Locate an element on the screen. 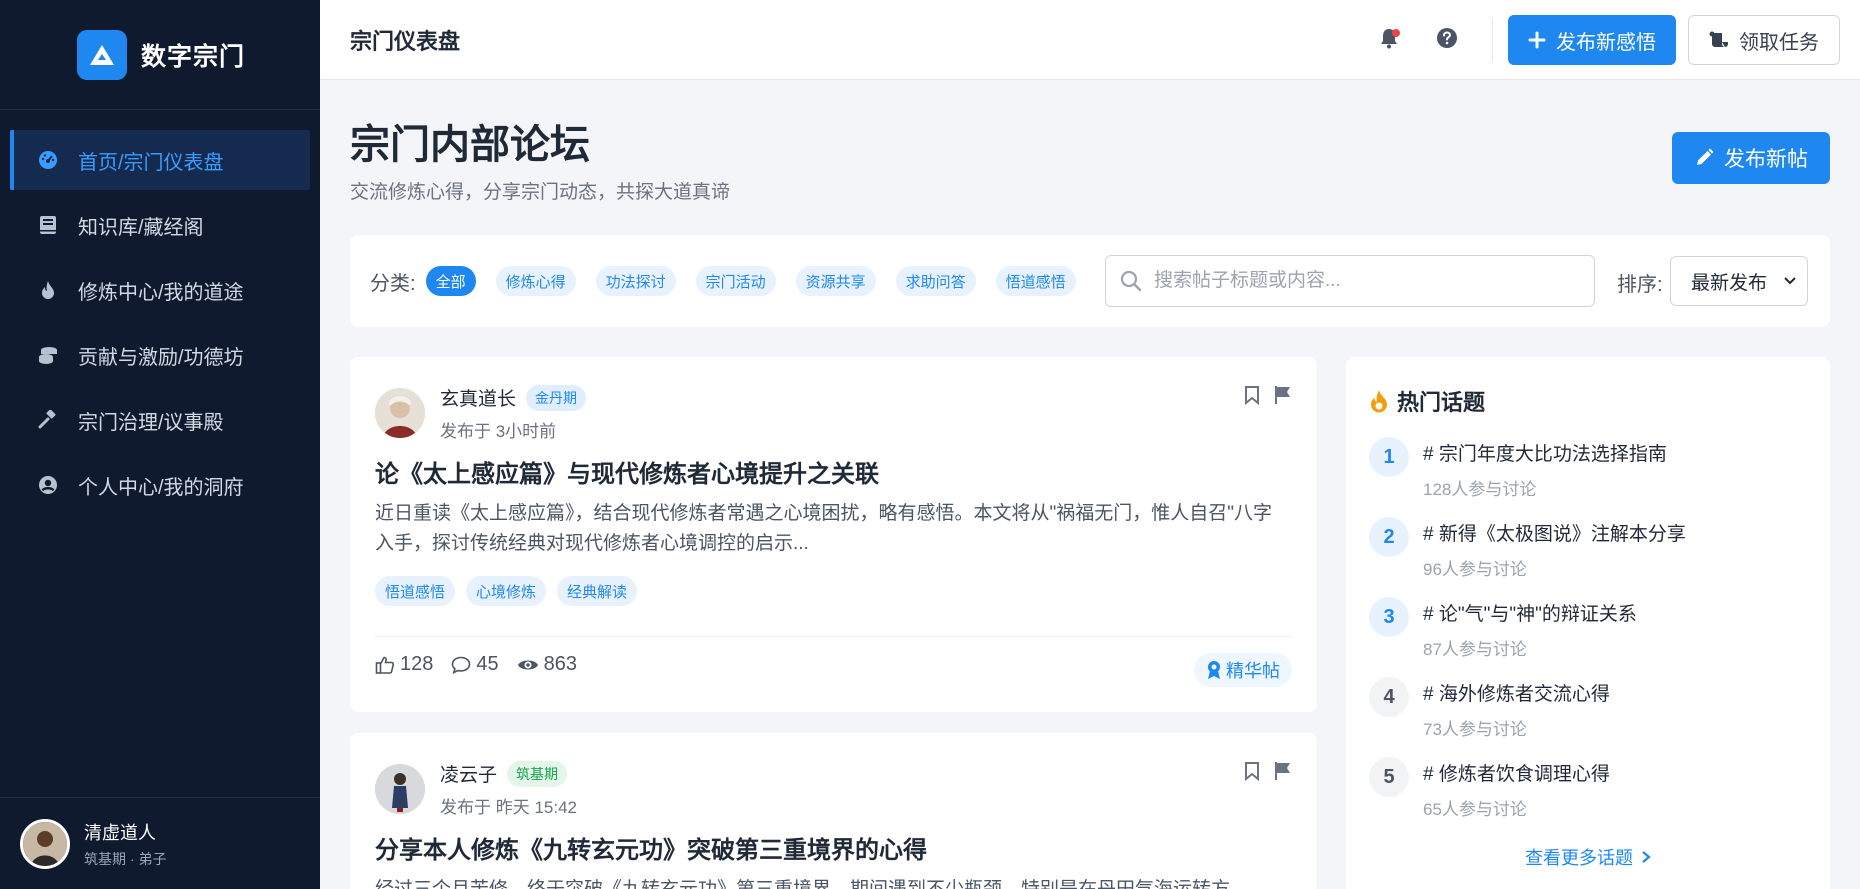  new-post-button: 发布新帖 is located at coordinates (1751, 158).